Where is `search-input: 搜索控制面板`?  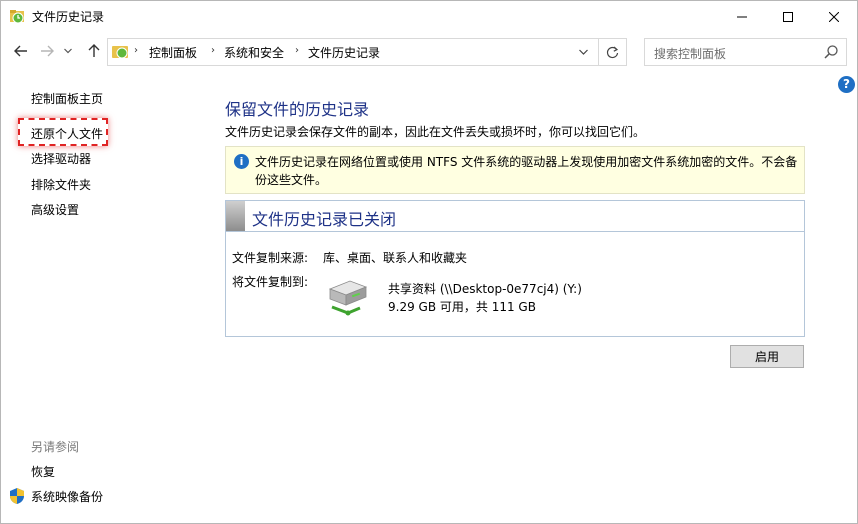 search-input: 搜索控制面板 is located at coordinates (745, 52).